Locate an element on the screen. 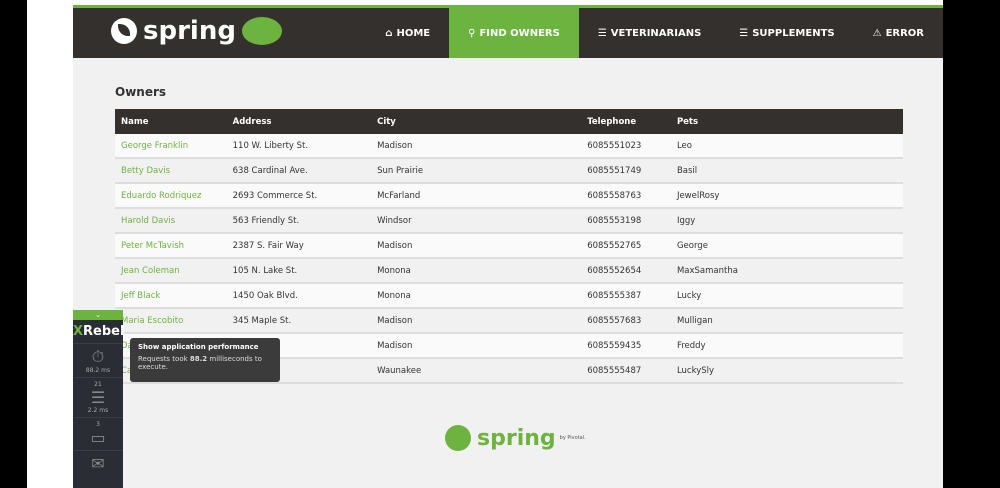  perf-time: 88.2 ms is located at coordinates (98, 370).